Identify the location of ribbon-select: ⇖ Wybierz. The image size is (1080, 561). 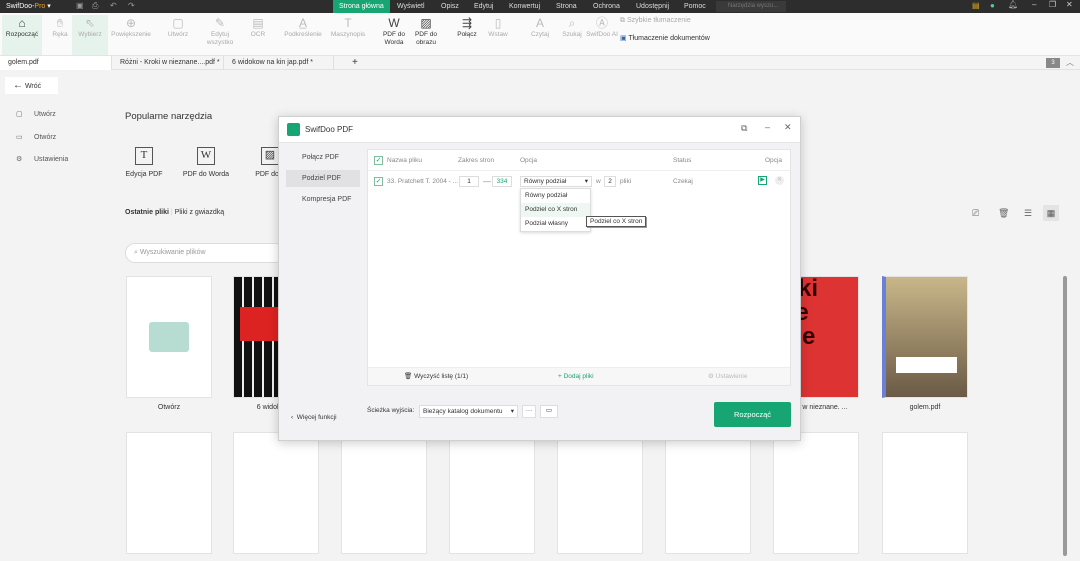
(90, 35).